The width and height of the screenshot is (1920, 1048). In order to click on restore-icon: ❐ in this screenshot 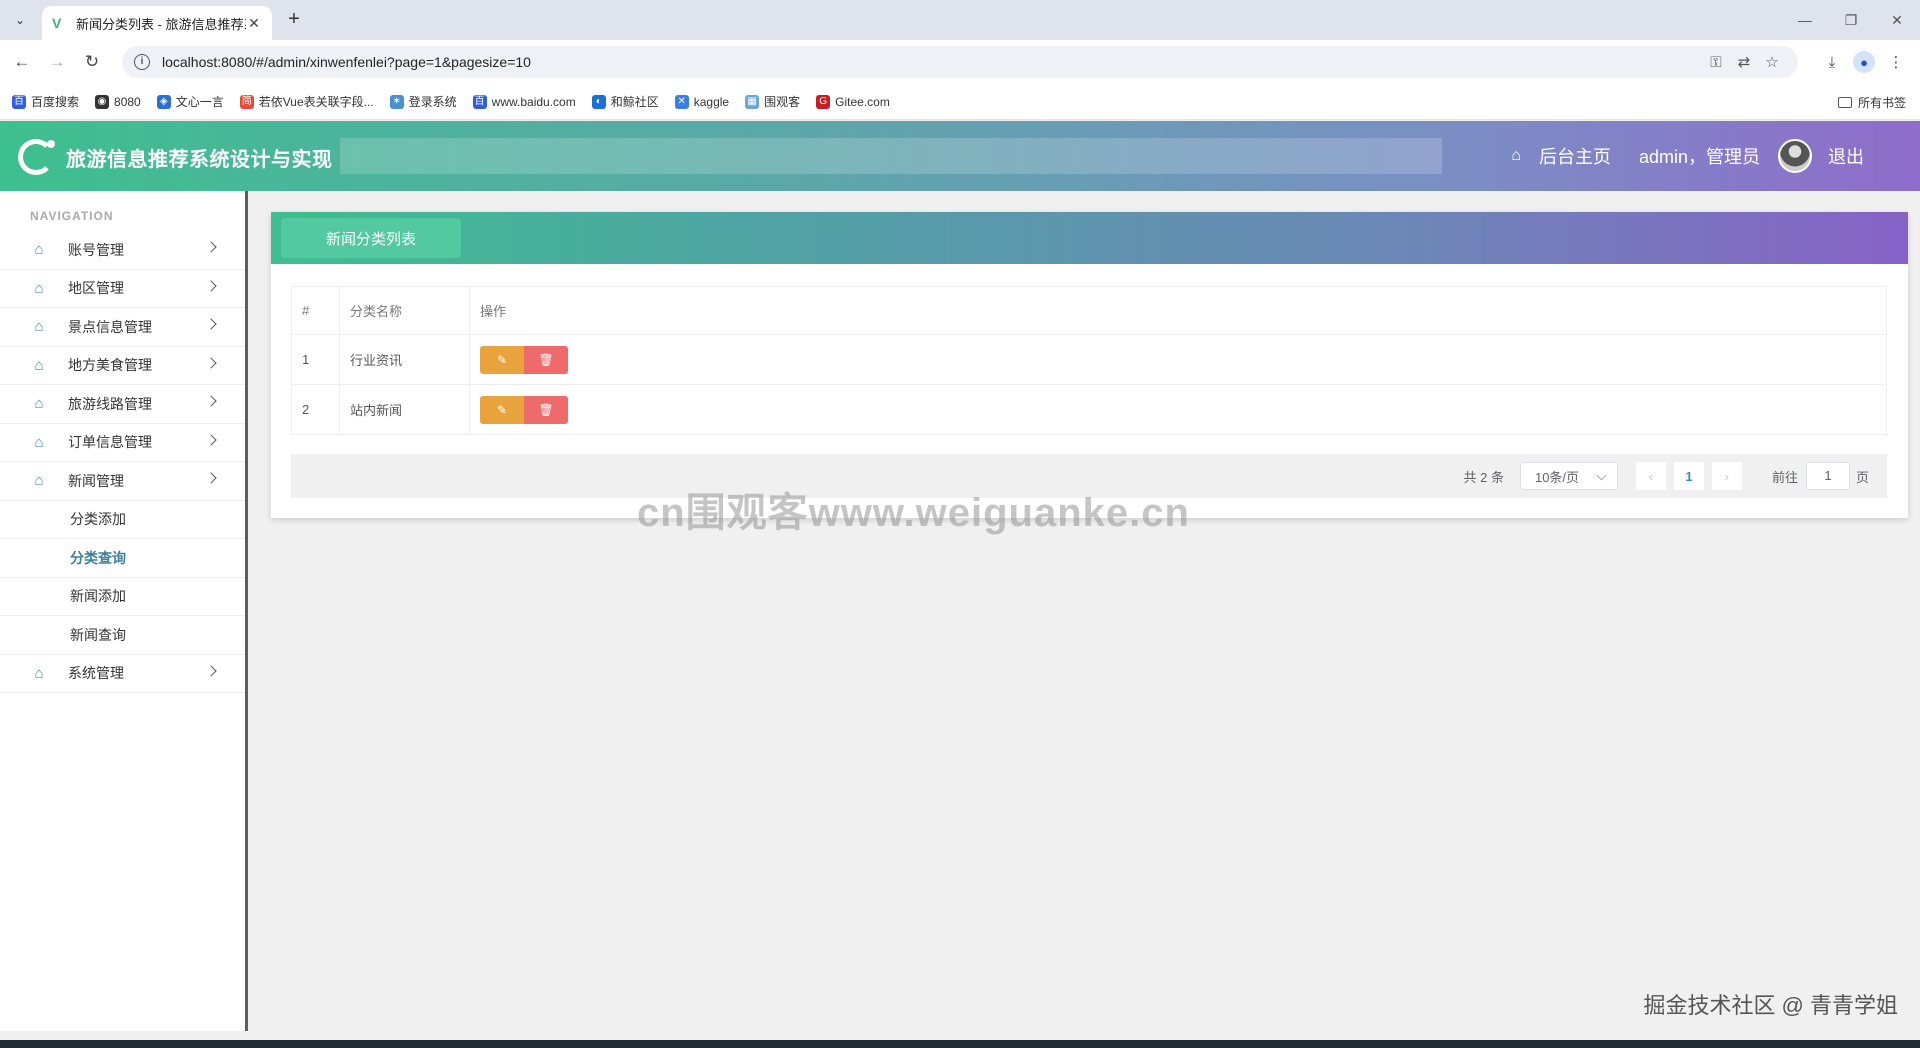, I will do `click(1851, 20)`.